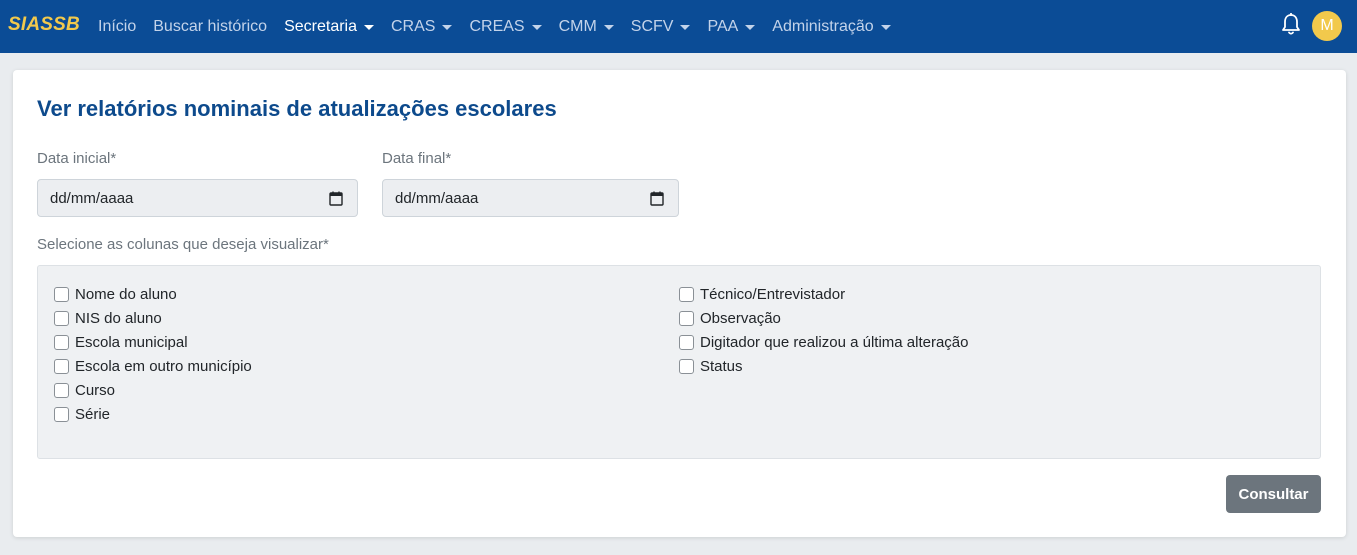  What do you see at coordinates (44, 25) in the screenshot?
I see `brand-logo: SIASSB` at bounding box center [44, 25].